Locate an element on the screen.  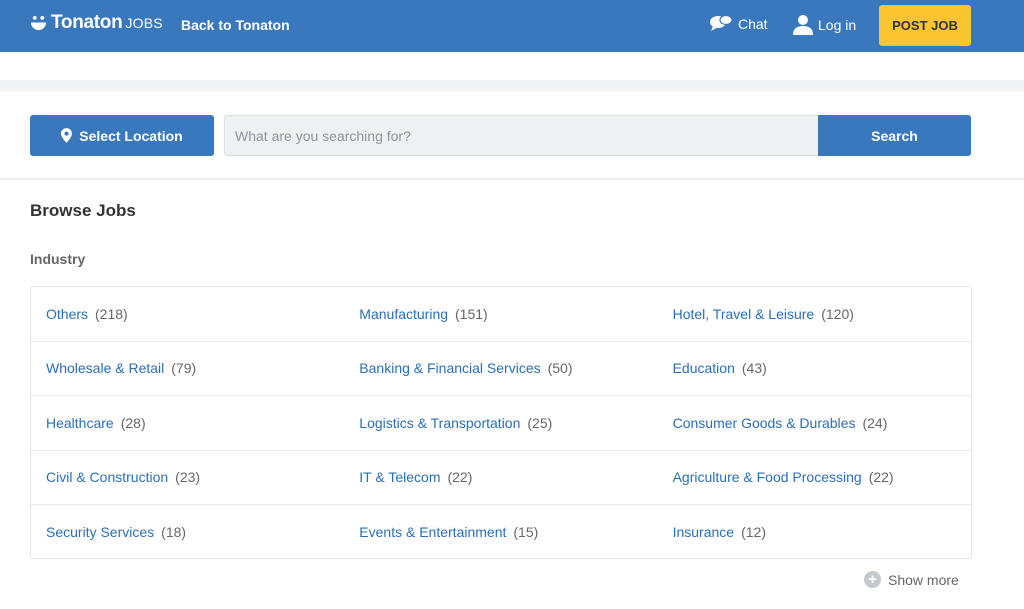
industry-item: Banking & Financial Services (50) is located at coordinates (500, 369).